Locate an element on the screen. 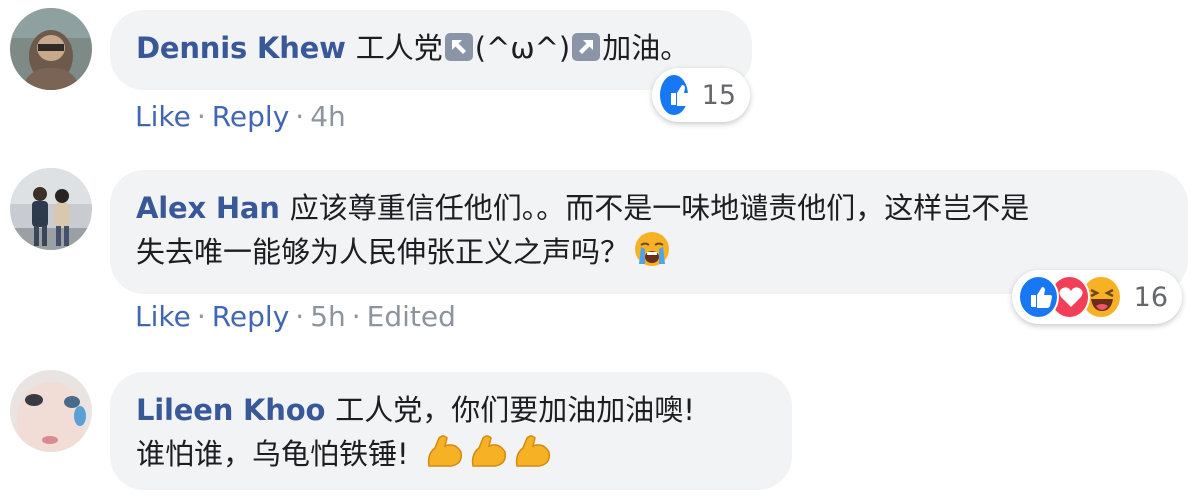 Image resolution: width=1200 pixels, height=499 pixels. comment-text-line1: 应该尊重信任他们。。而不是一味地谴责他们，这样岂不是 is located at coordinates (659, 208).